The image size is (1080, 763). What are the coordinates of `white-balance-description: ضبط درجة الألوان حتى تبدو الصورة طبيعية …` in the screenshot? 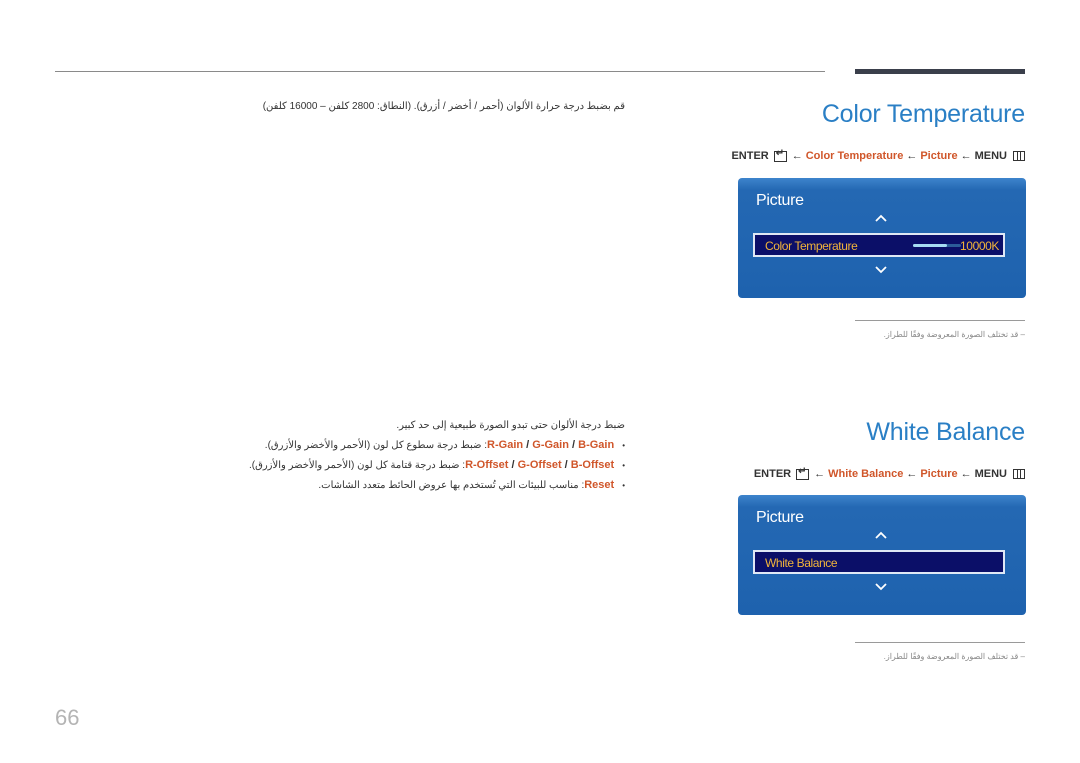 It's located at (510, 425).